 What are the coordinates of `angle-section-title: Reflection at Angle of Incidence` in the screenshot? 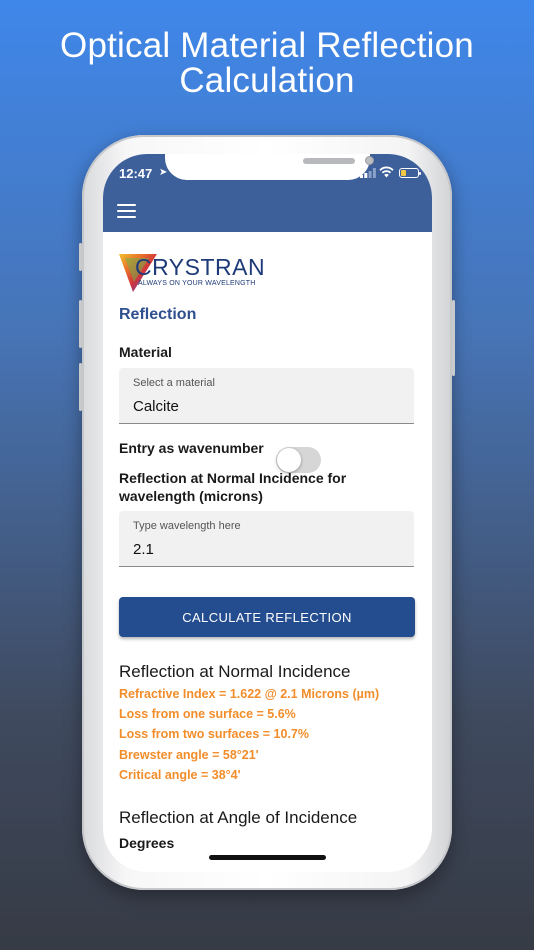 It's located at (238, 817).